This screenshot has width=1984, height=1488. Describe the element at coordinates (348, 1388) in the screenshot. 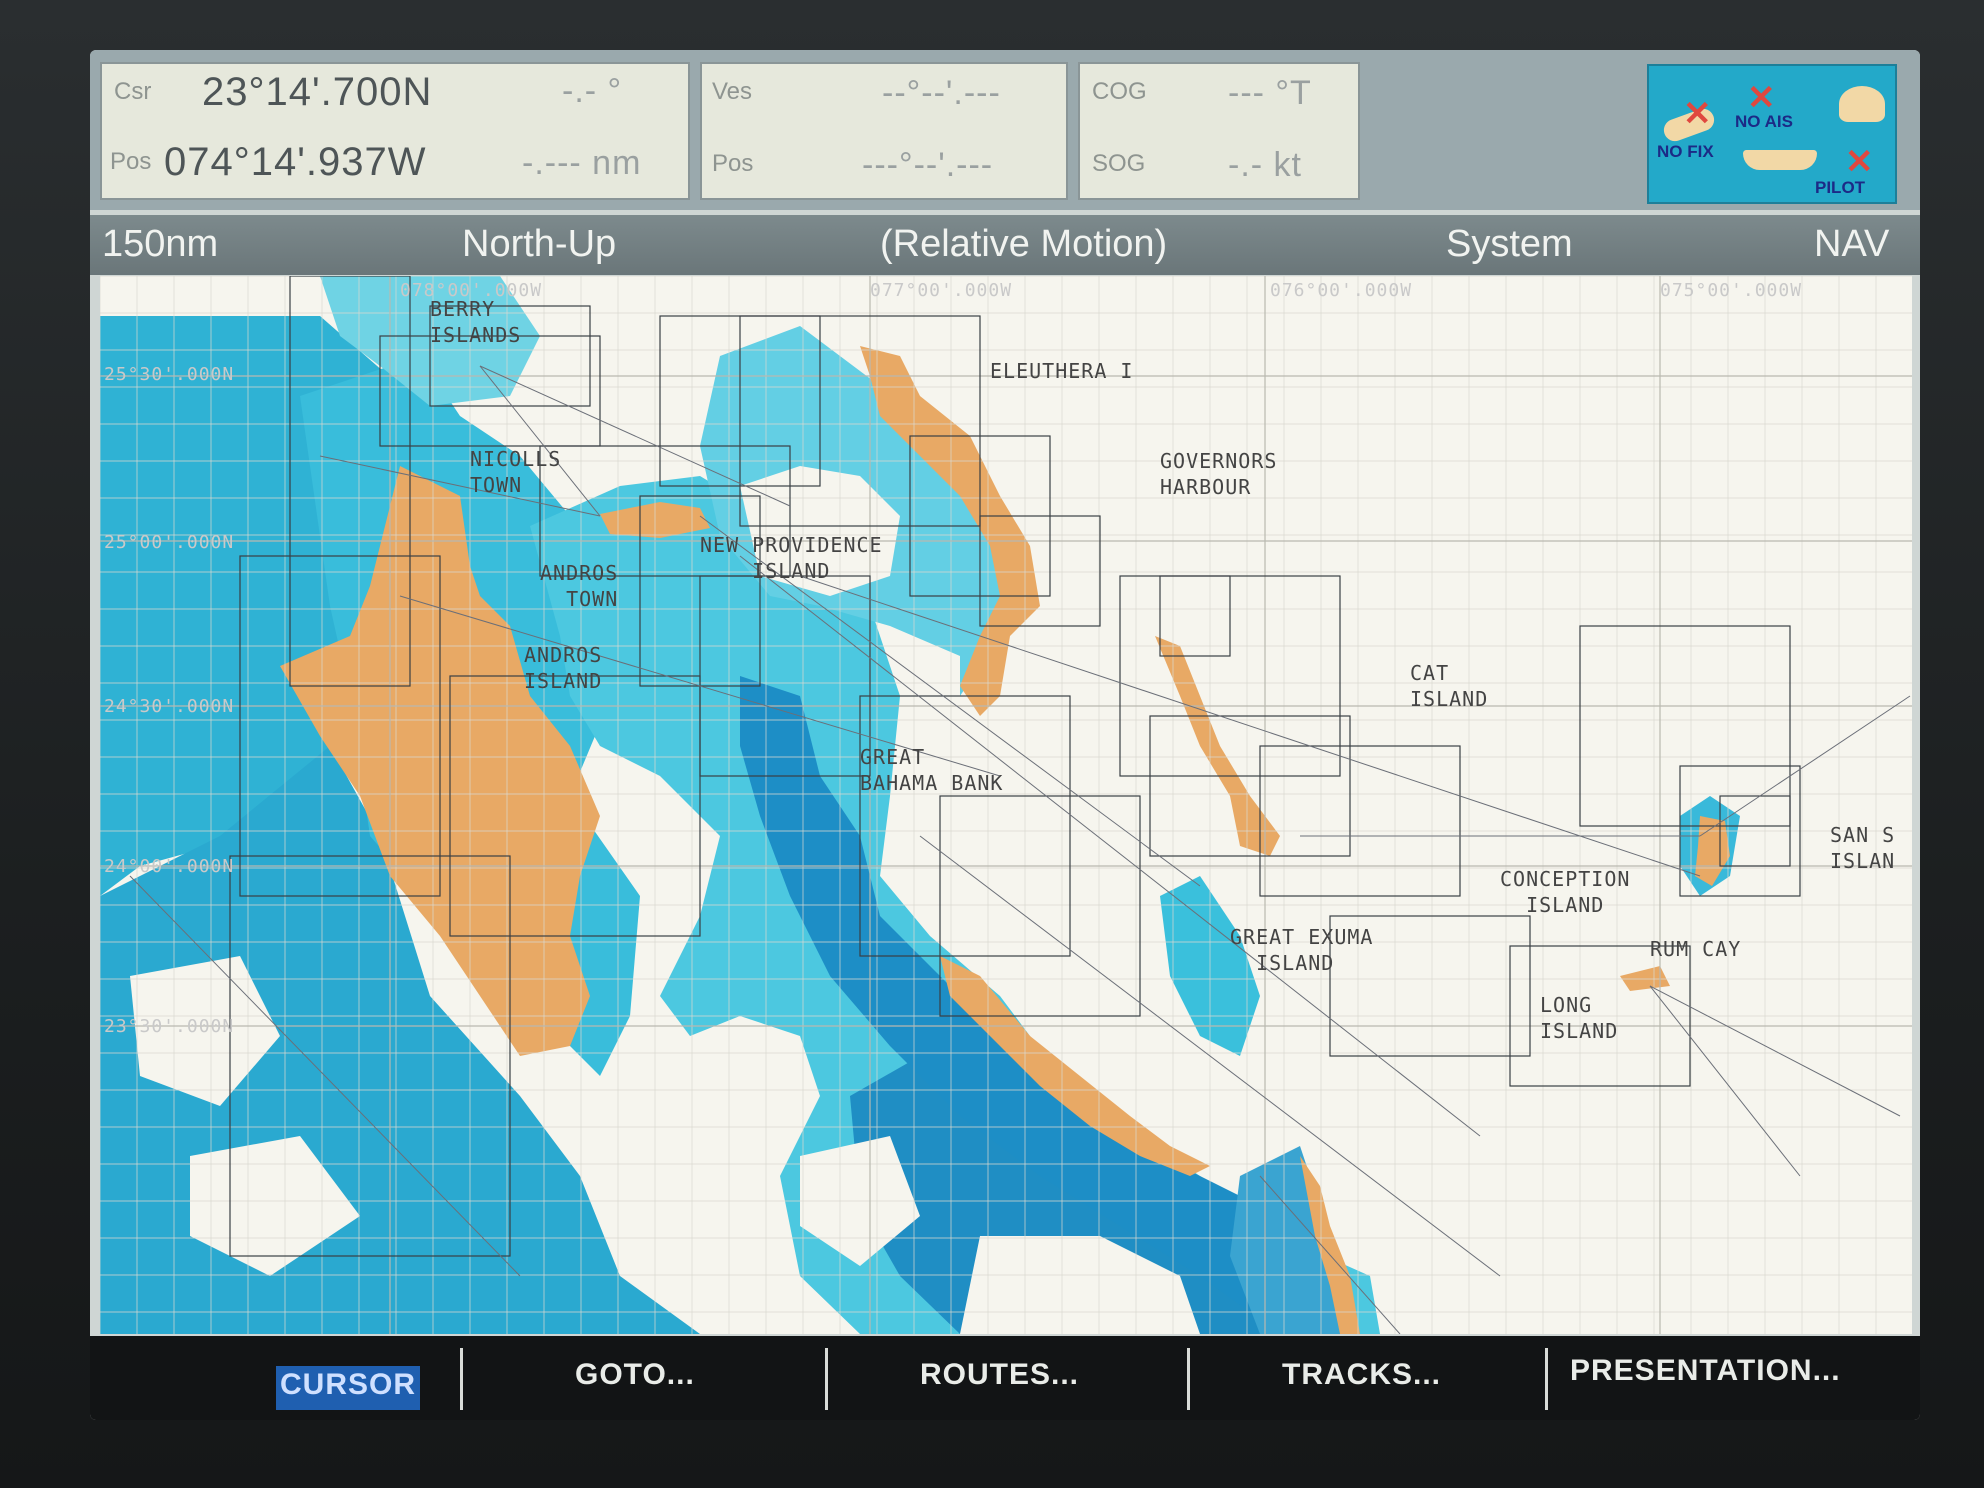

I see `cursor-softkey: CURSOR` at that location.